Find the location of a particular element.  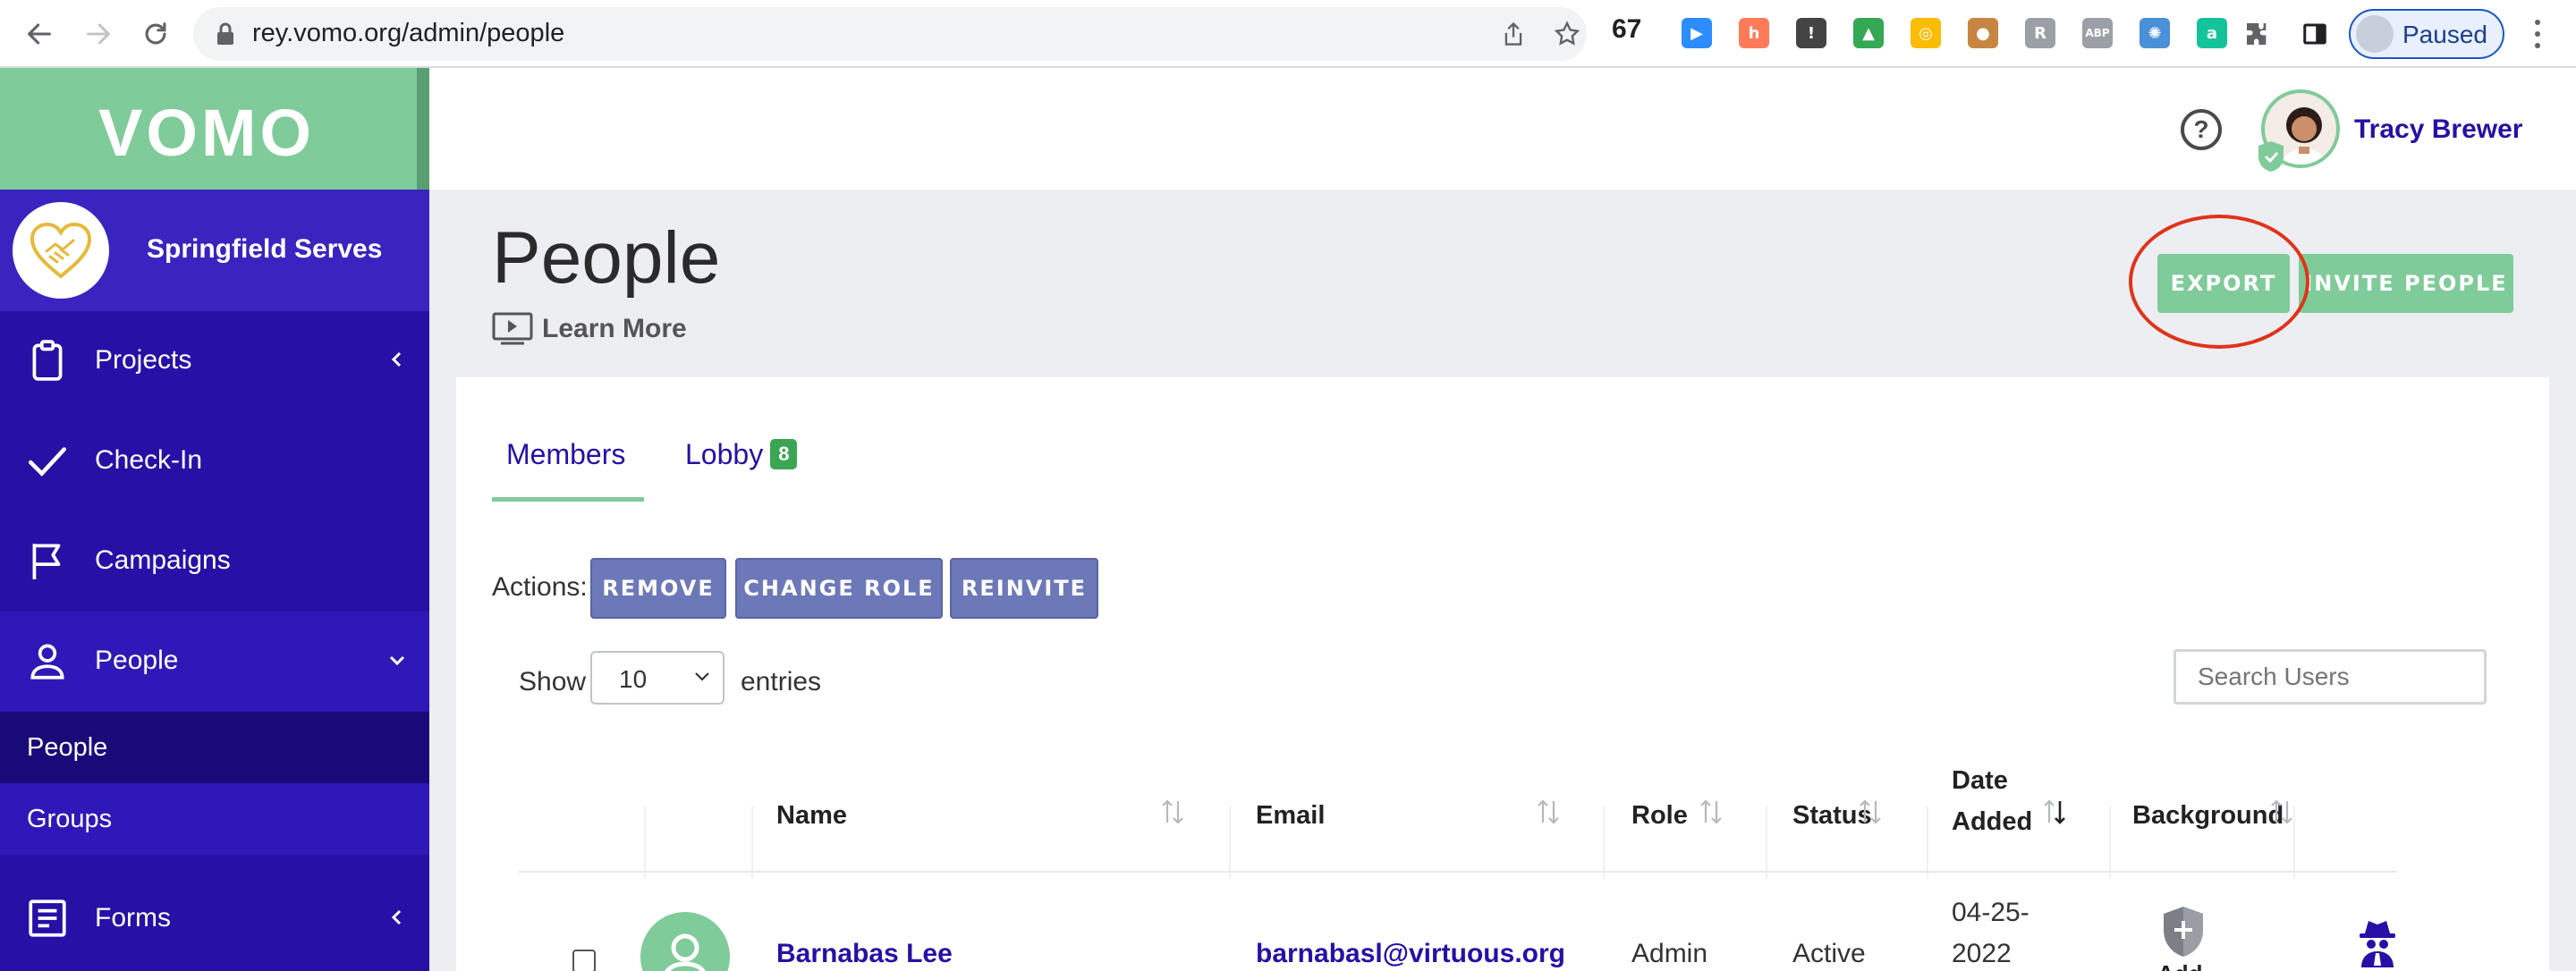

gear-ext-icon: ✺ is located at coordinates (2155, 33).